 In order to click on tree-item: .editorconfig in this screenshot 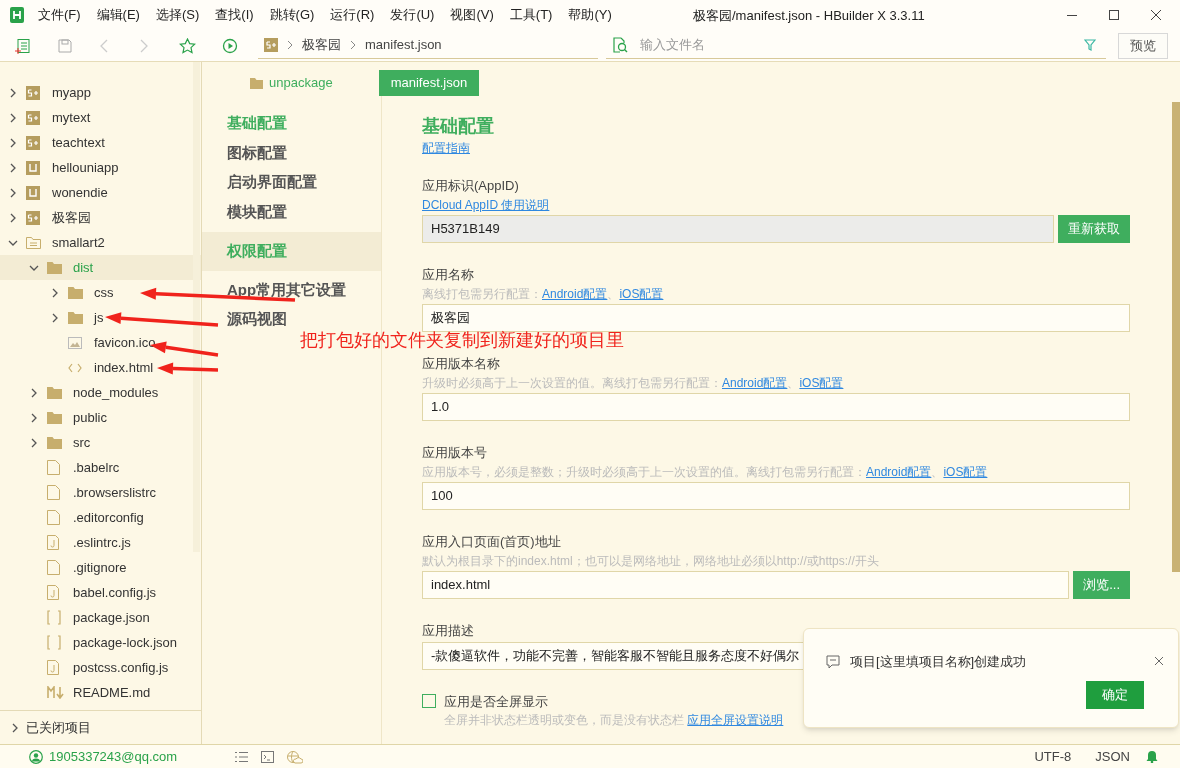, I will do `click(100, 517)`.